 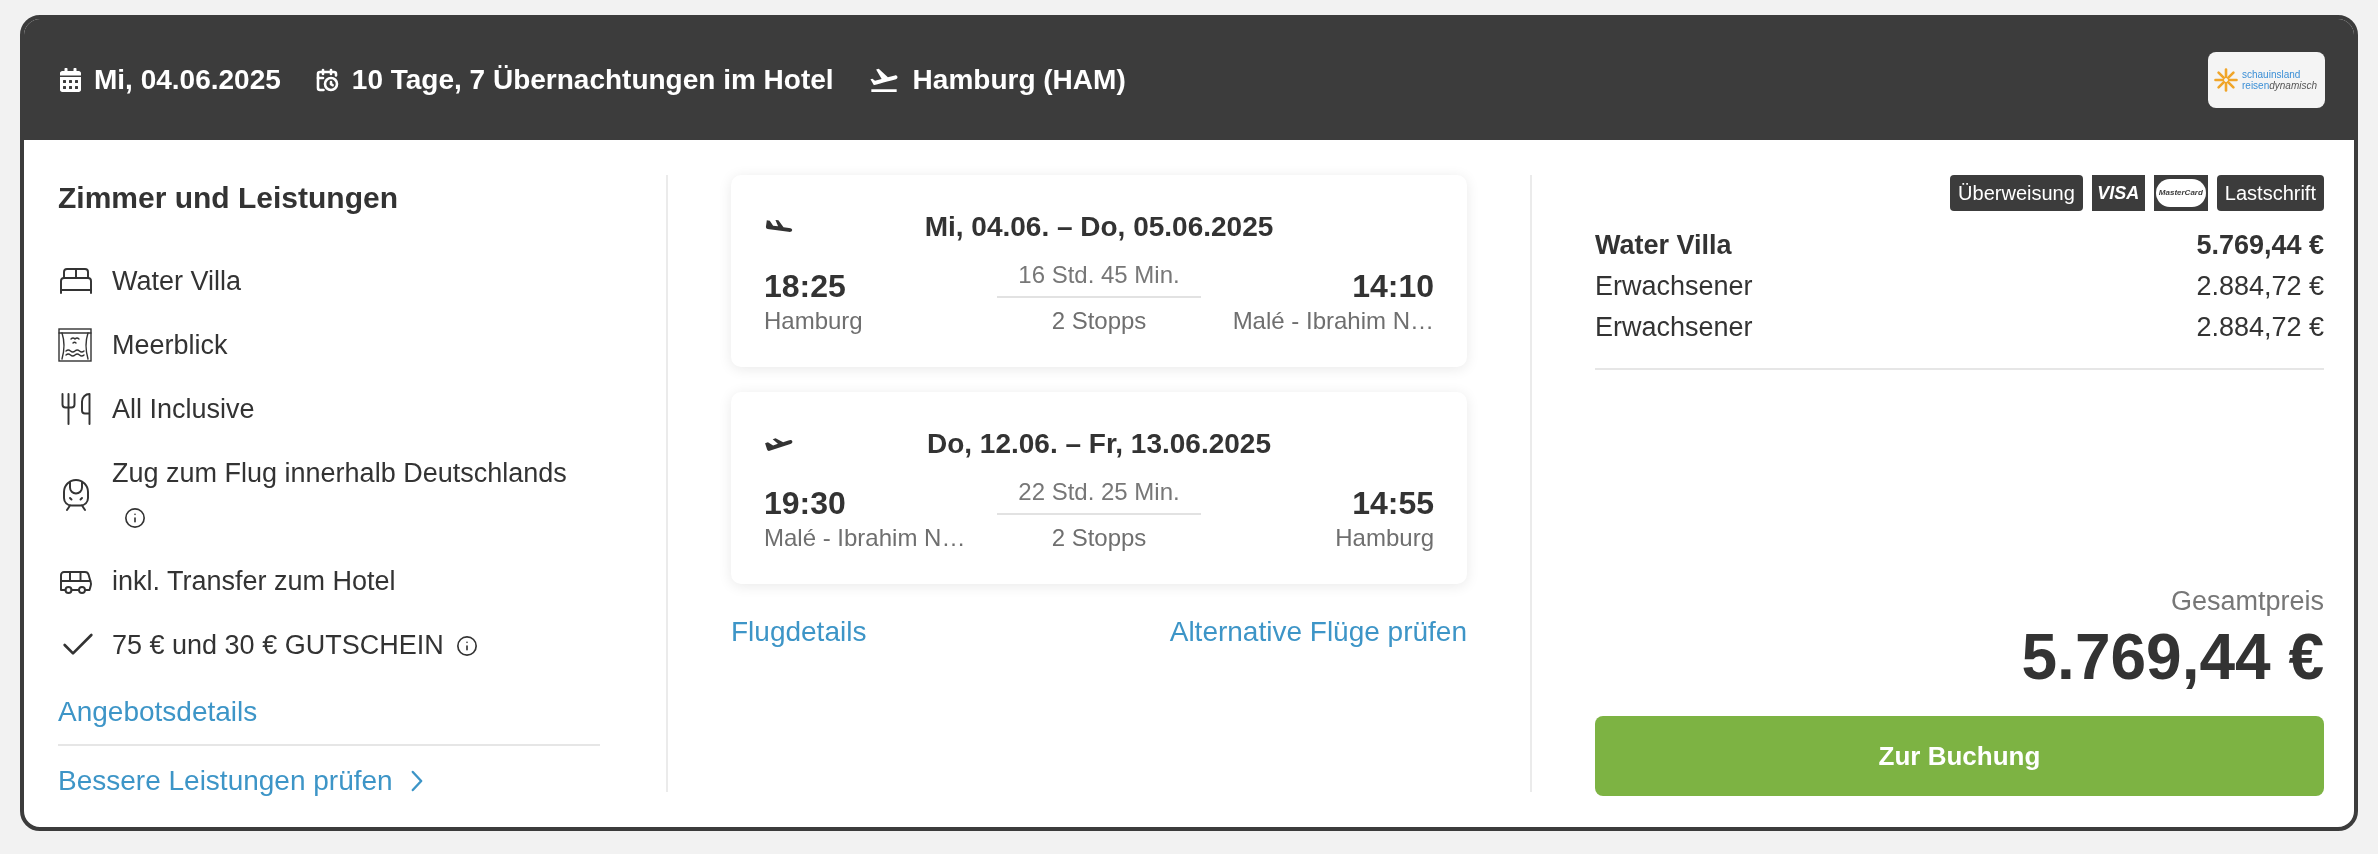 I want to click on chevron-right-icon, so click(x=416, y=781).